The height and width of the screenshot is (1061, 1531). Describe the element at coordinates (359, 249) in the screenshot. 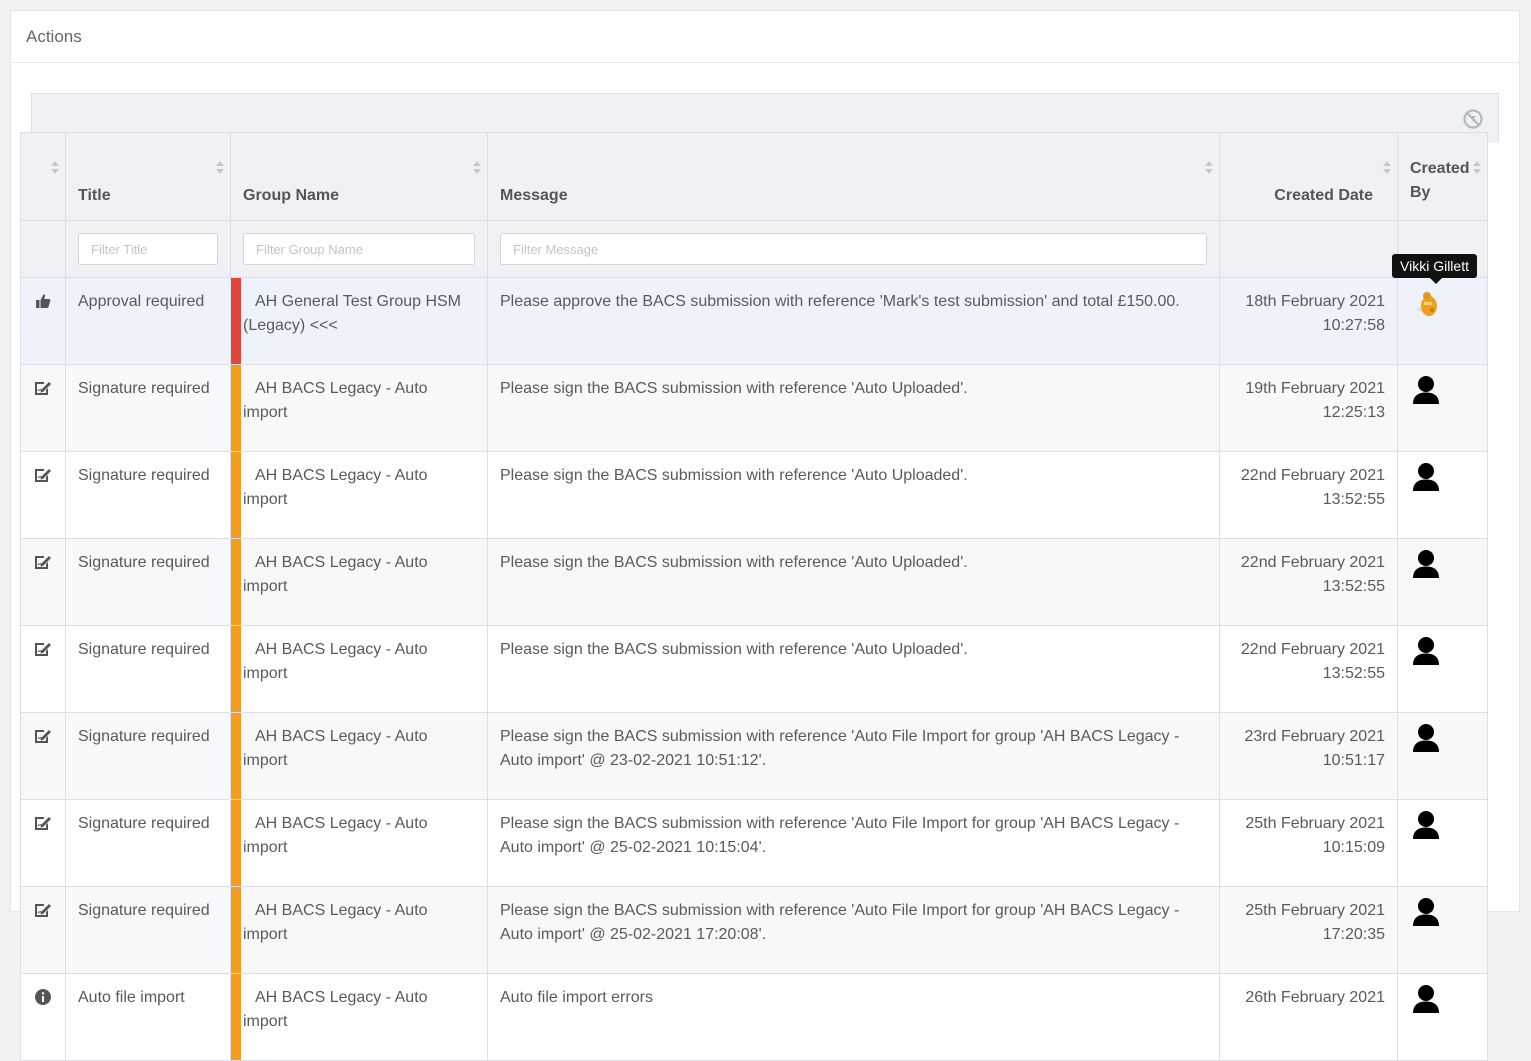

I see `filter-group-input` at that location.